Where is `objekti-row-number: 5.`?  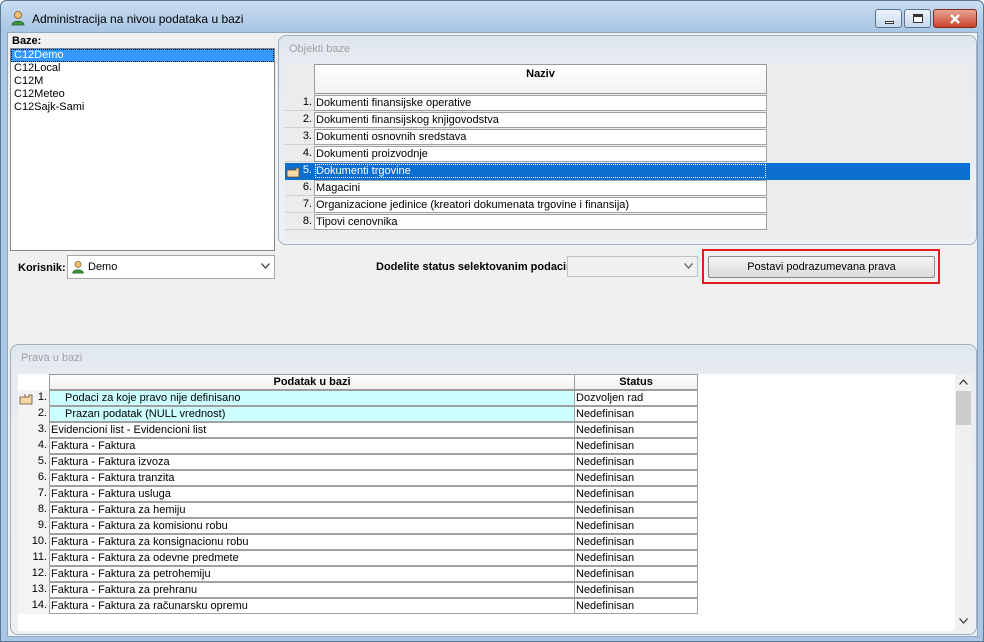
objekti-row-number: 5. is located at coordinates (299, 171).